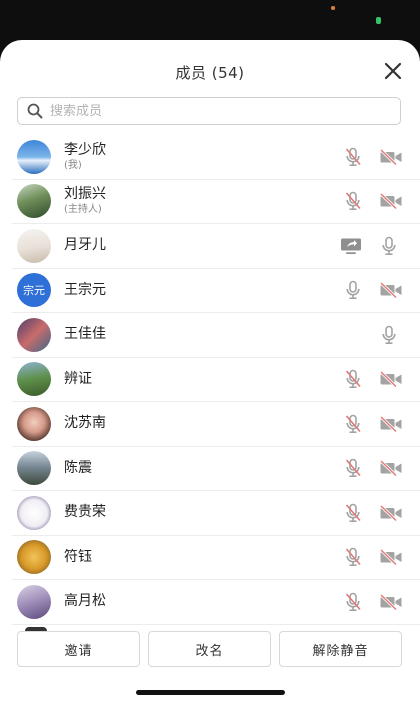  I want to click on avatar: 宗元, so click(34, 290).